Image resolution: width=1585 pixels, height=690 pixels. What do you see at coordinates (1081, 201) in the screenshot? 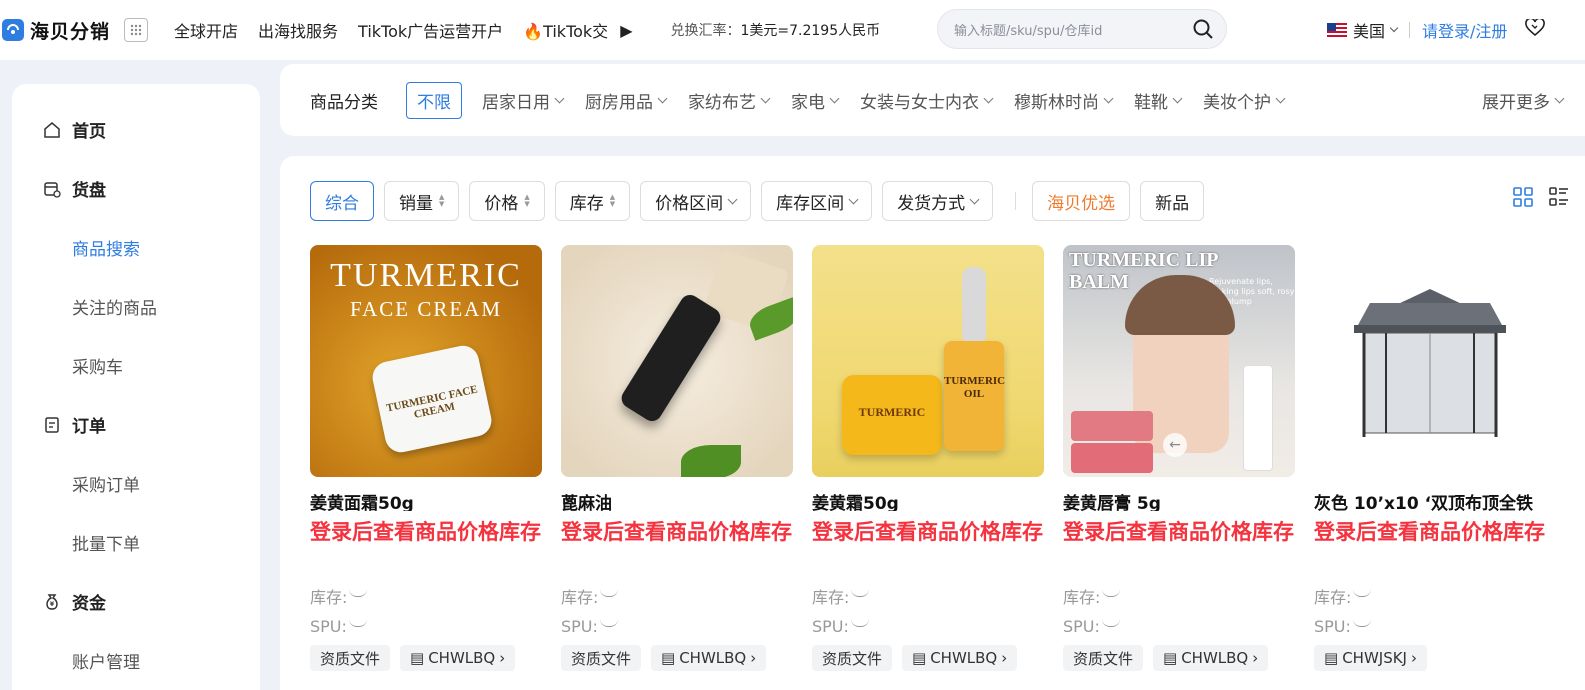
I see `filter-featured: 海贝优选` at bounding box center [1081, 201].